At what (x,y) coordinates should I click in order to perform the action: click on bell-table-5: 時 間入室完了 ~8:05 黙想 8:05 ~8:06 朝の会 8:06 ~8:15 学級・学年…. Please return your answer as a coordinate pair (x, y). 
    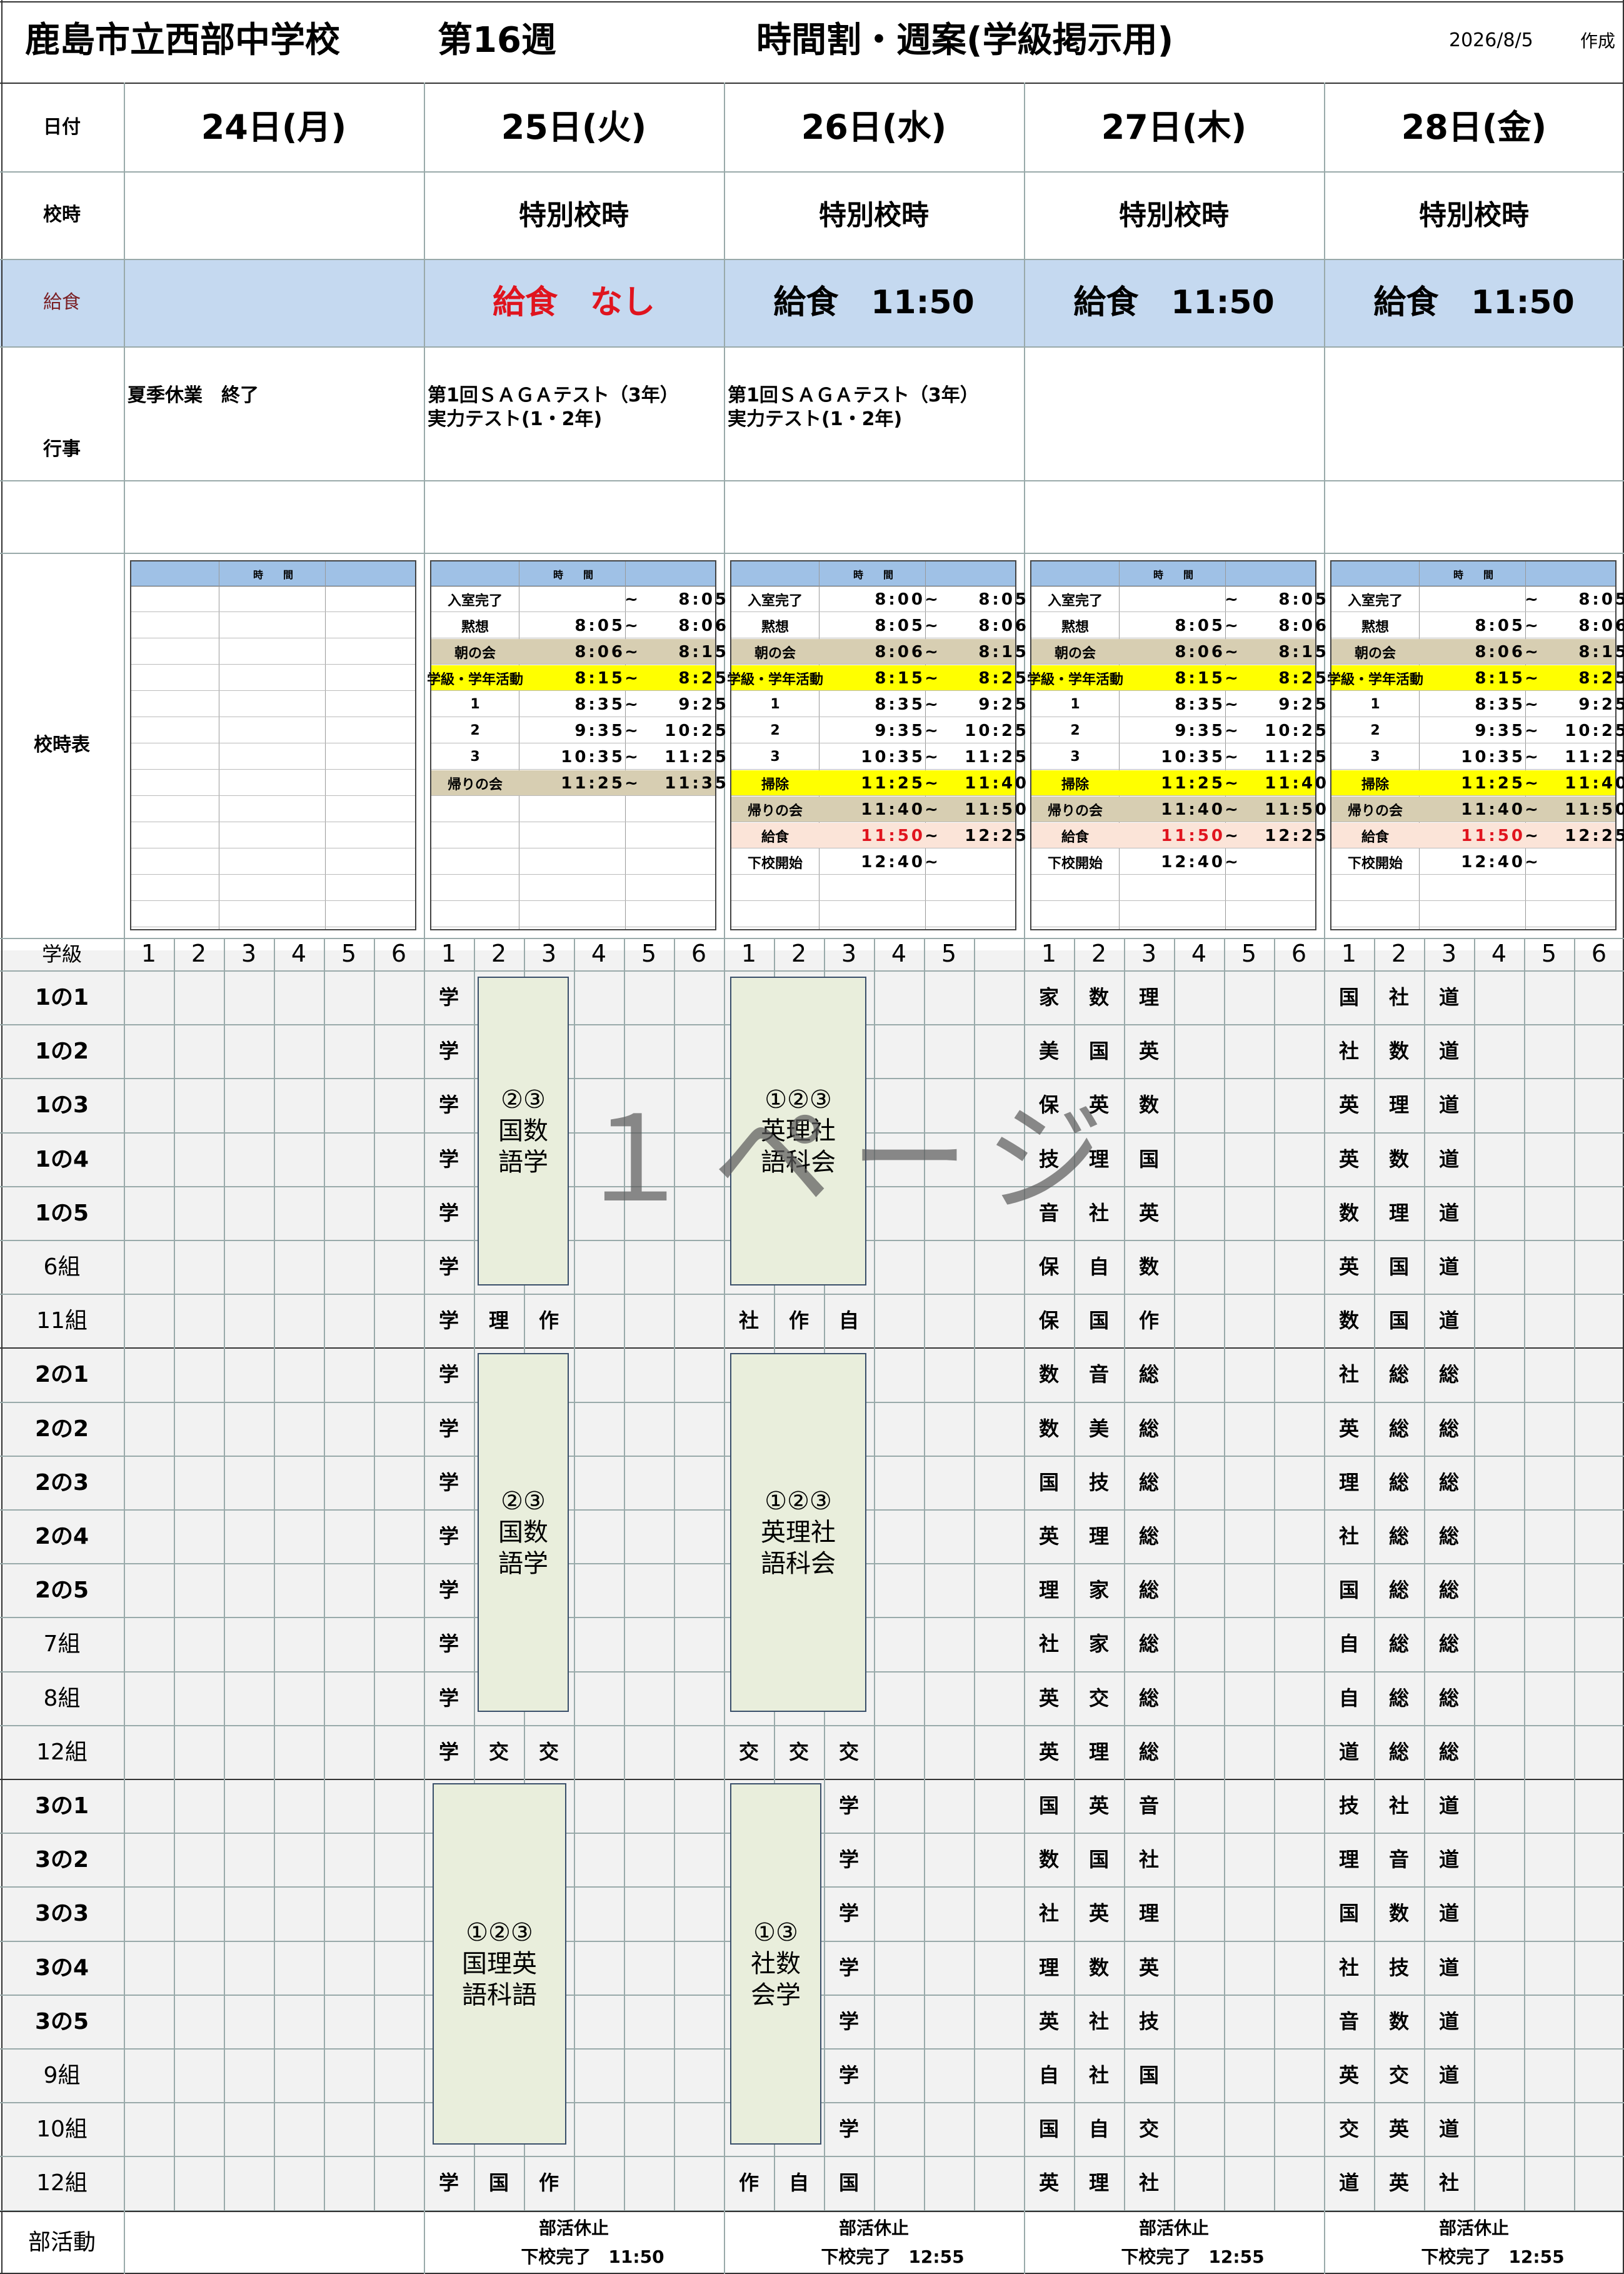
    Looking at the image, I should click on (1475, 745).